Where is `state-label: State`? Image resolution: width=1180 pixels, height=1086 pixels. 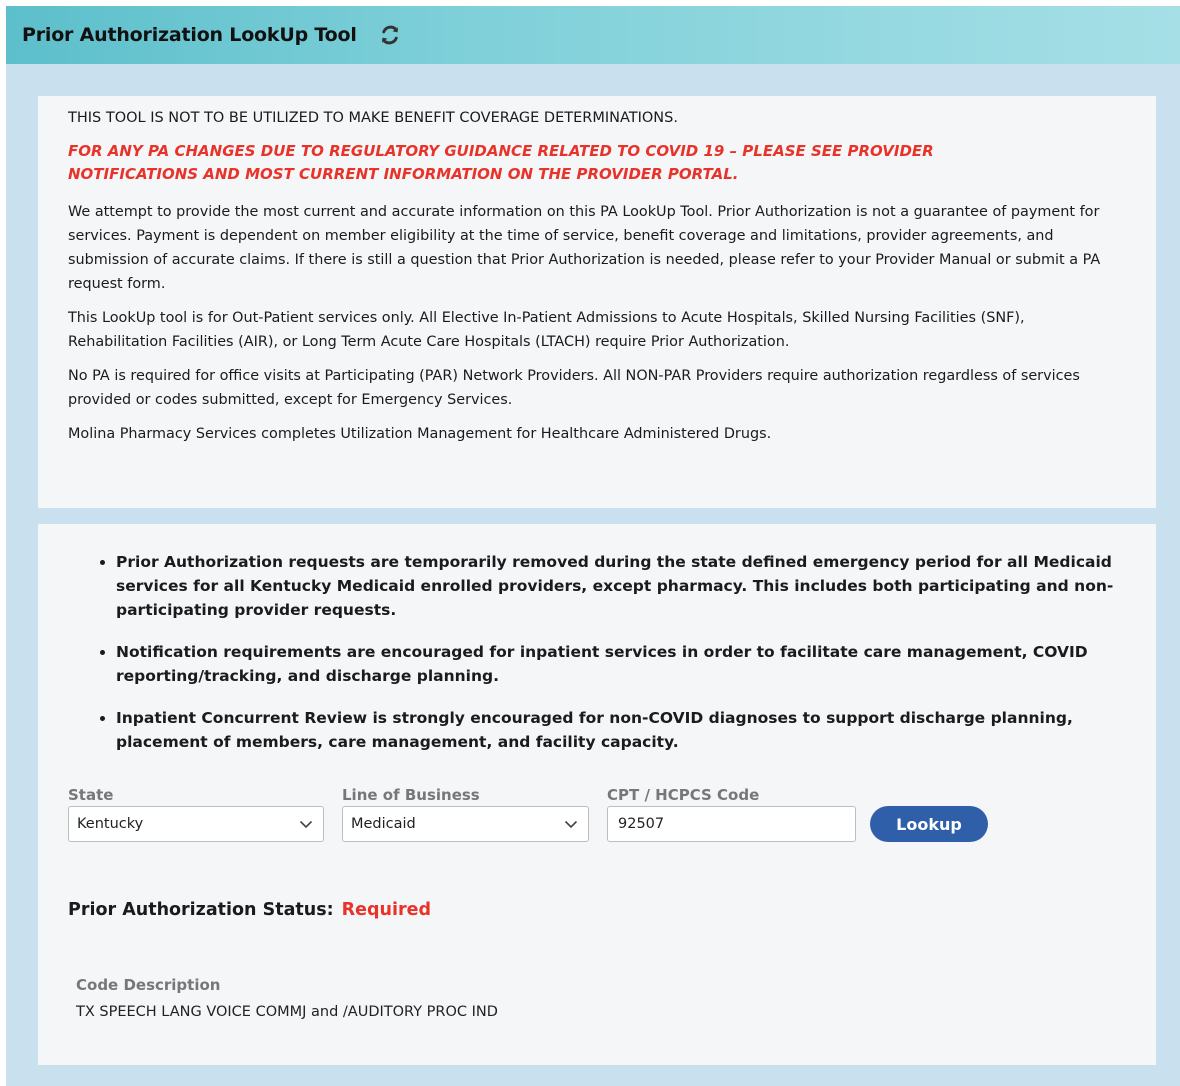
state-label: State is located at coordinates (91, 795).